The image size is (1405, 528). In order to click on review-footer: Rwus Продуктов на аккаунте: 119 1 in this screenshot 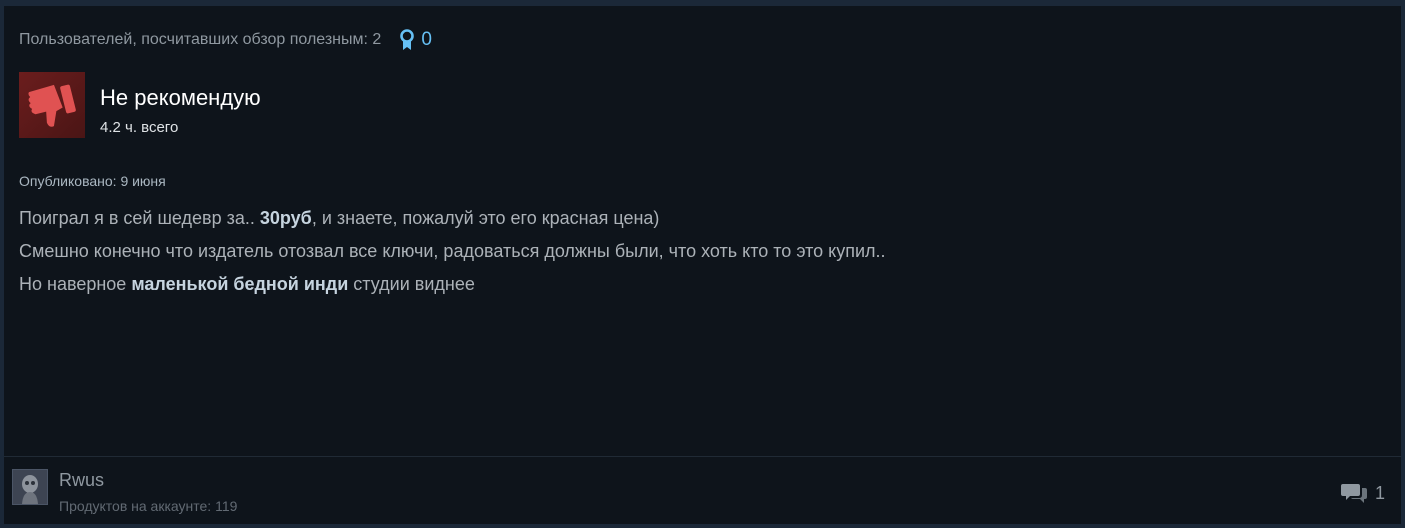, I will do `click(702, 490)`.